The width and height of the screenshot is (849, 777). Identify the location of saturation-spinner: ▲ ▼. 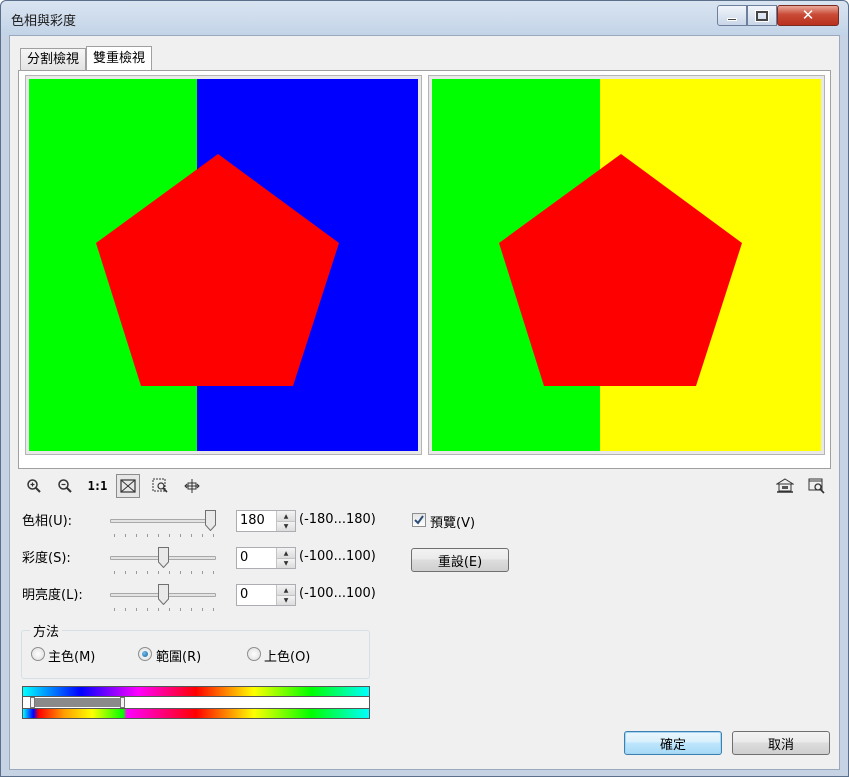
(285, 558).